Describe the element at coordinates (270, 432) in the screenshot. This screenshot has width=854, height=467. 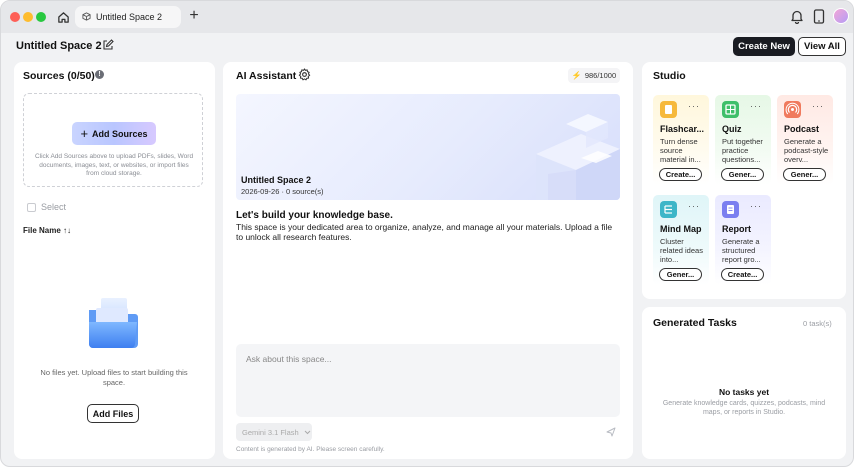
I see `model-label: Gemini 3.1 Flash` at that location.